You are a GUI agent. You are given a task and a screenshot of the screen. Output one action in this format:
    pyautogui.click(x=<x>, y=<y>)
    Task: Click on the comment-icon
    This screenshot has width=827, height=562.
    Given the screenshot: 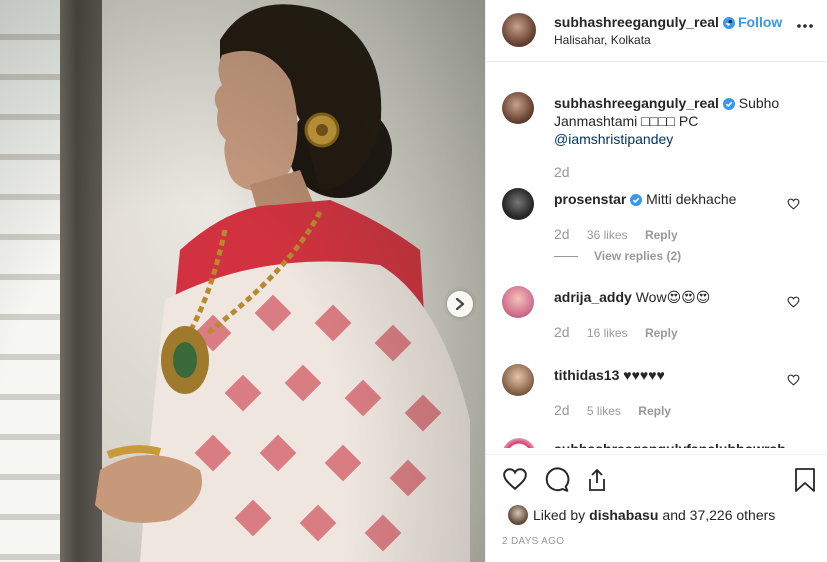 What is the action you would take?
    pyautogui.click(x=557, y=480)
    